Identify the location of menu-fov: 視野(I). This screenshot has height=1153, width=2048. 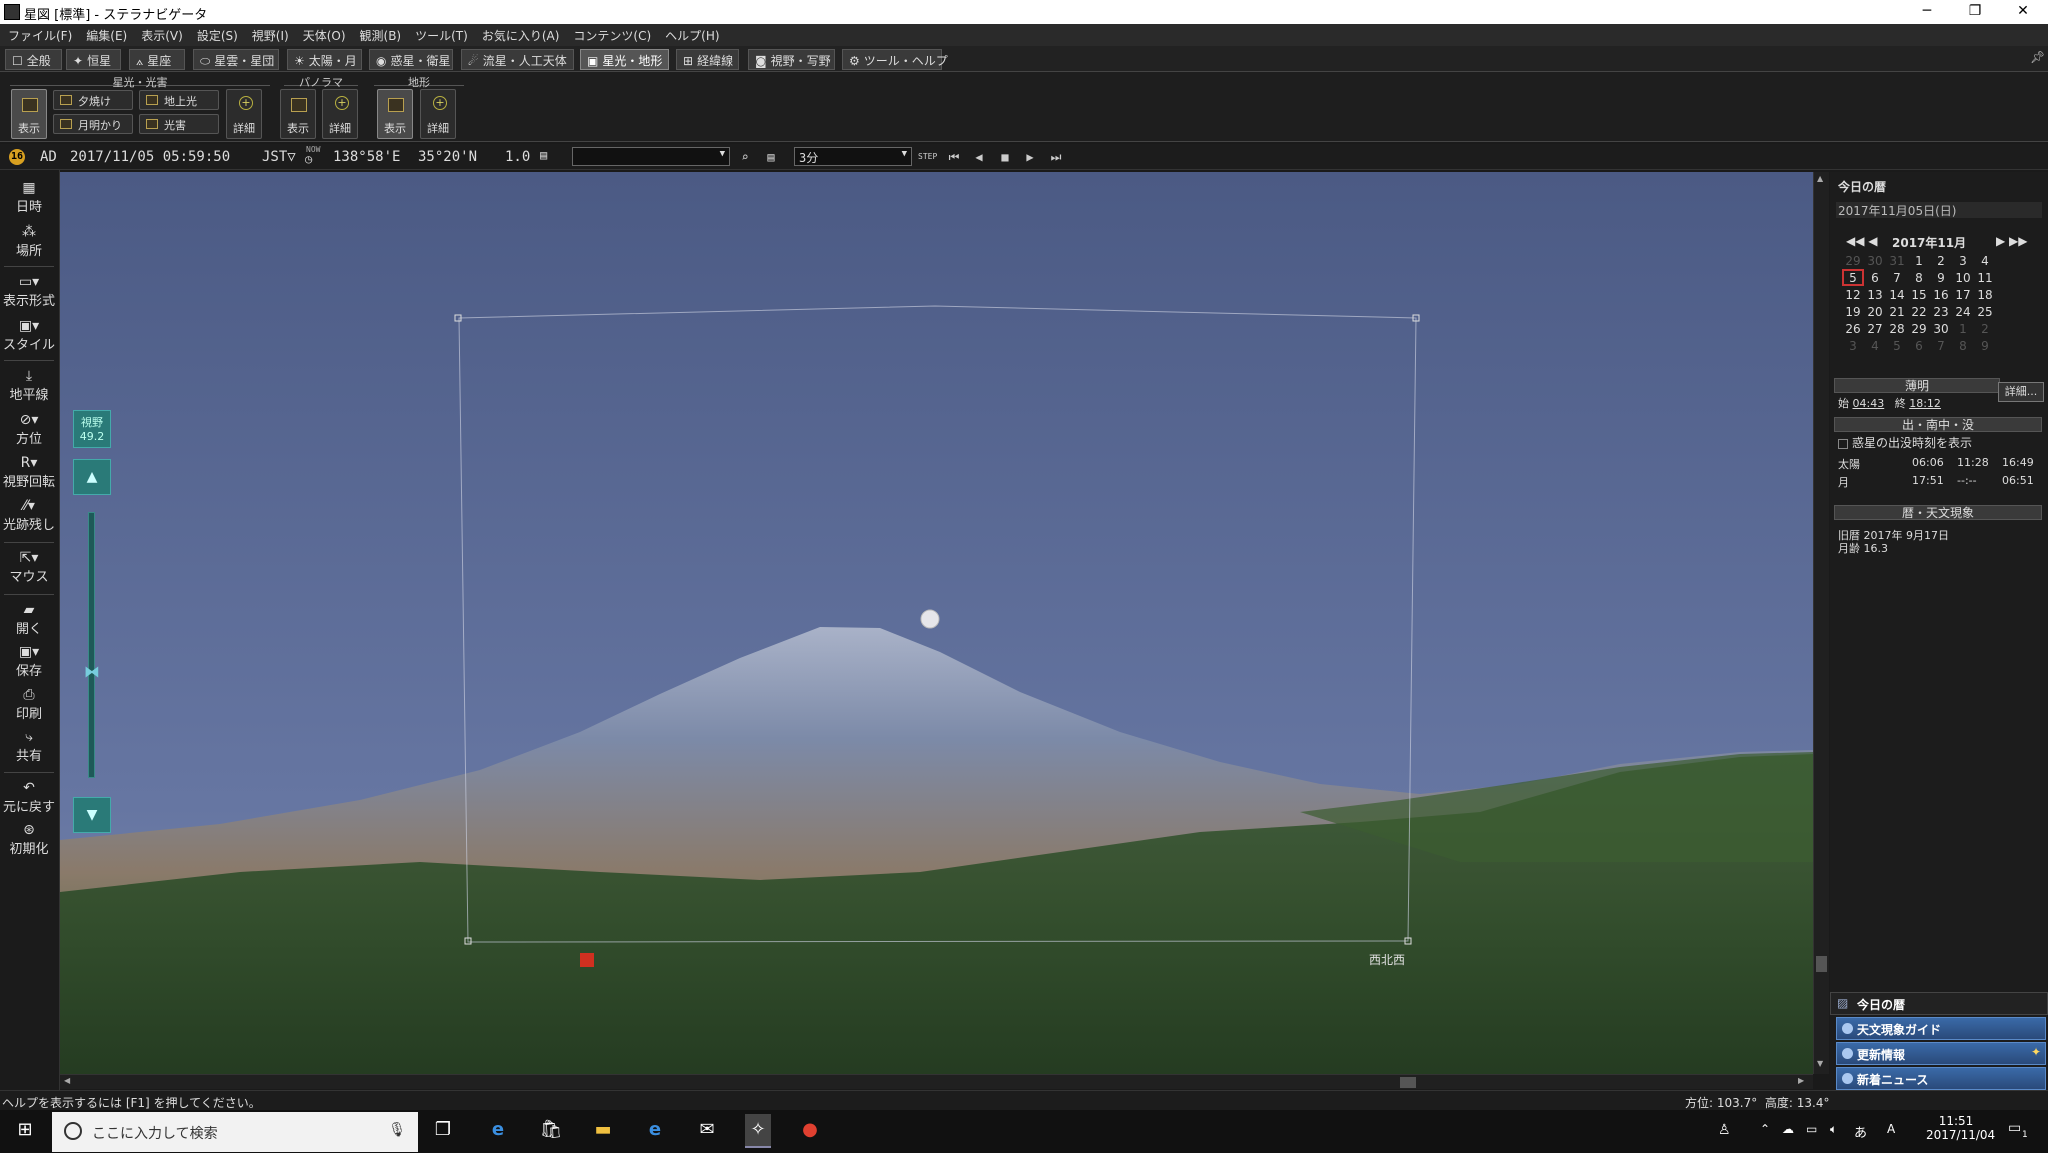
(269, 34).